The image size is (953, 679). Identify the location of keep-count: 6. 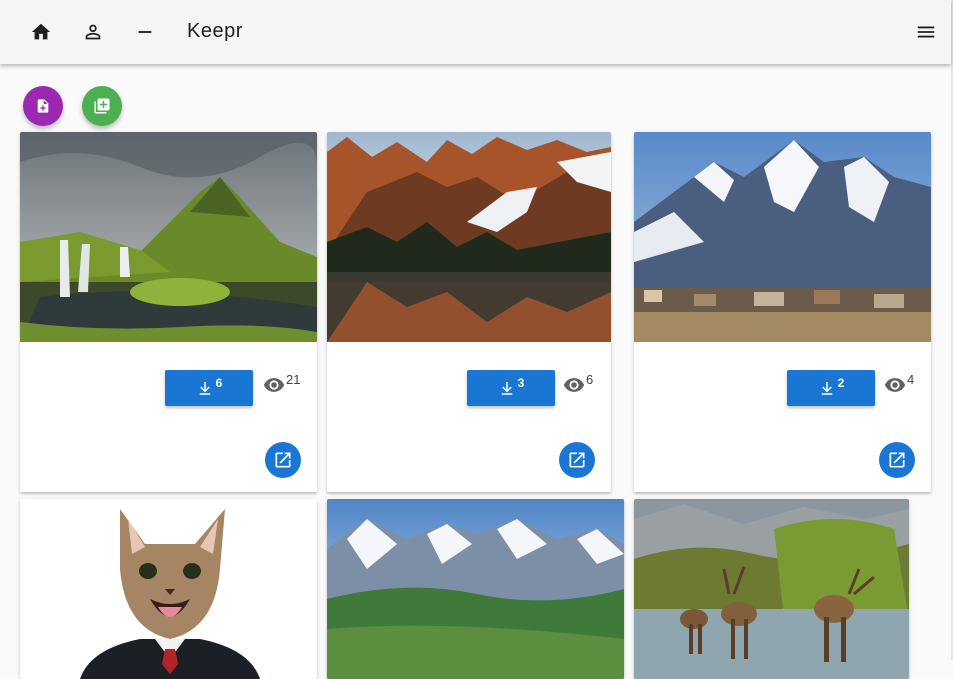
(219, 383).